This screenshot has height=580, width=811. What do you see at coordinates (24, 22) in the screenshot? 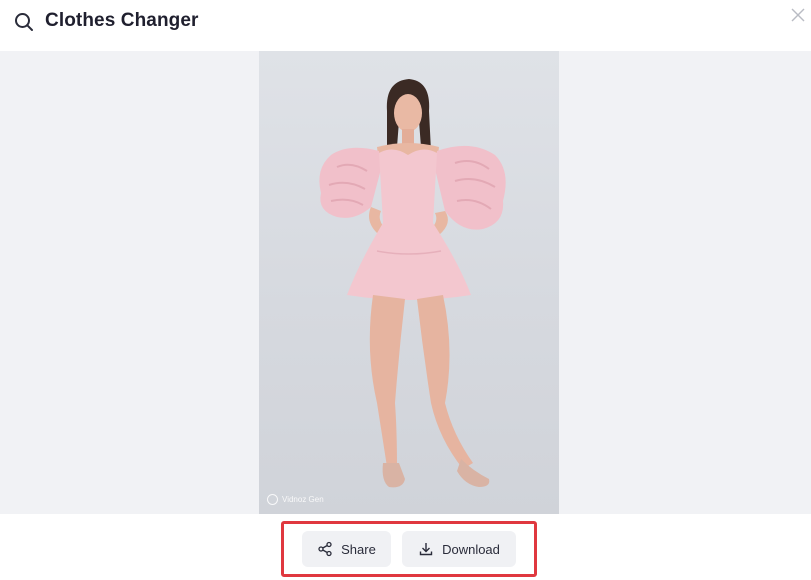
I see `search-icon` at bounding box center [24, 22].